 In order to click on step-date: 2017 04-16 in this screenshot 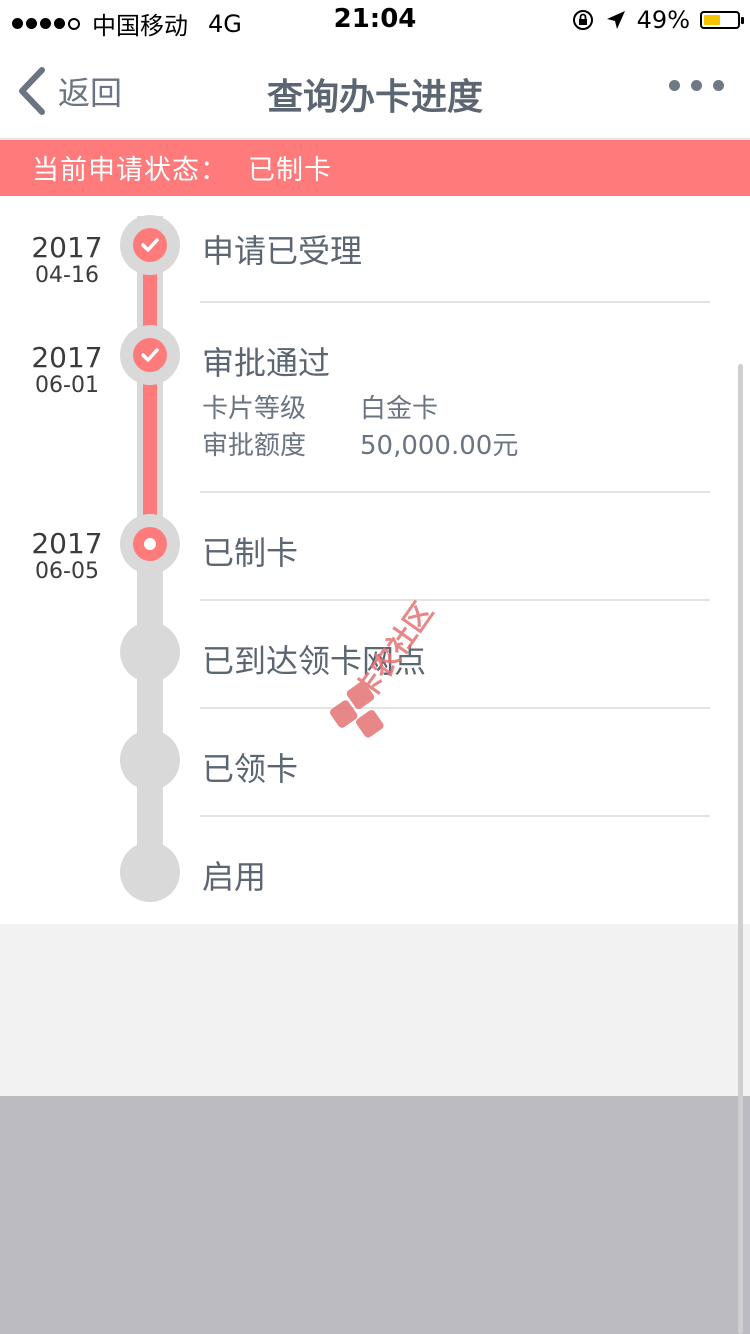, I will do `click(67, 260)`.